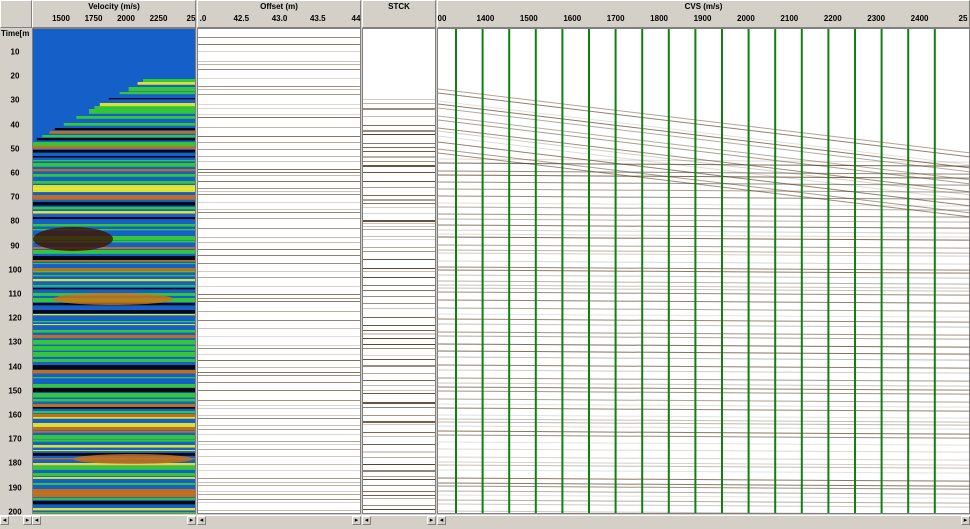 Image resolution: width=970 pixels, height=529 pixels. Describe the element at coordinates (919, 18) in the screenshot. I see `axis-tick-label: 2400` at that location.